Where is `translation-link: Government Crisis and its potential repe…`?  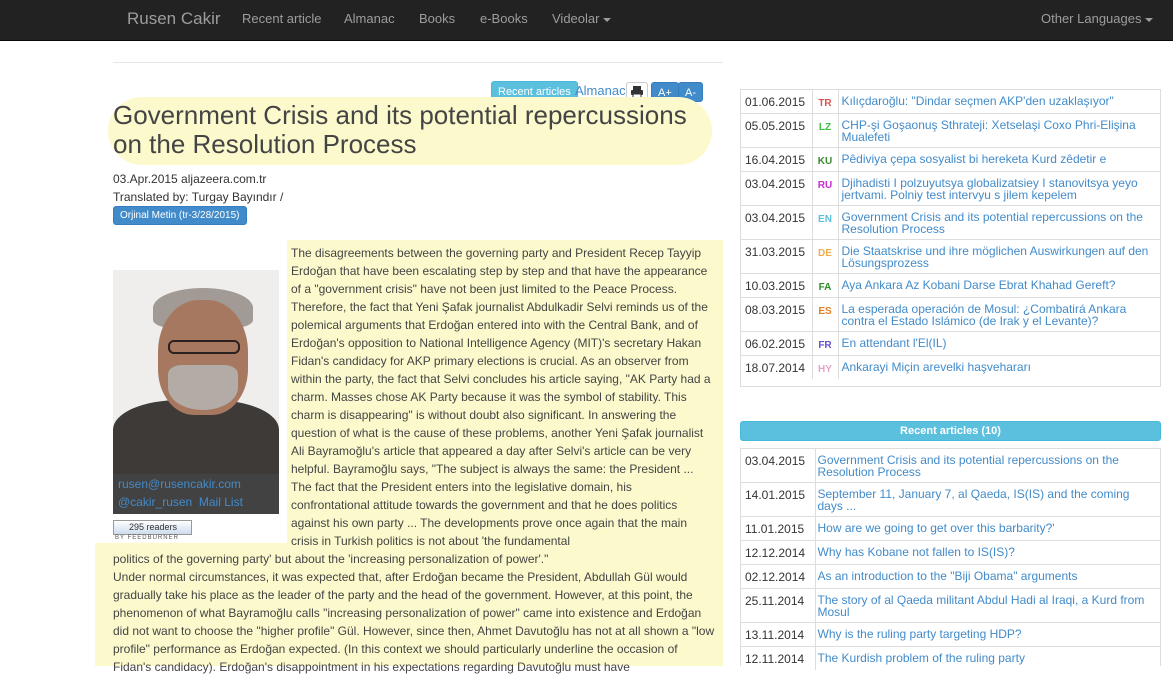 translation-link: Government Crisis and its potential repe… is located at coordinates (999, 222).